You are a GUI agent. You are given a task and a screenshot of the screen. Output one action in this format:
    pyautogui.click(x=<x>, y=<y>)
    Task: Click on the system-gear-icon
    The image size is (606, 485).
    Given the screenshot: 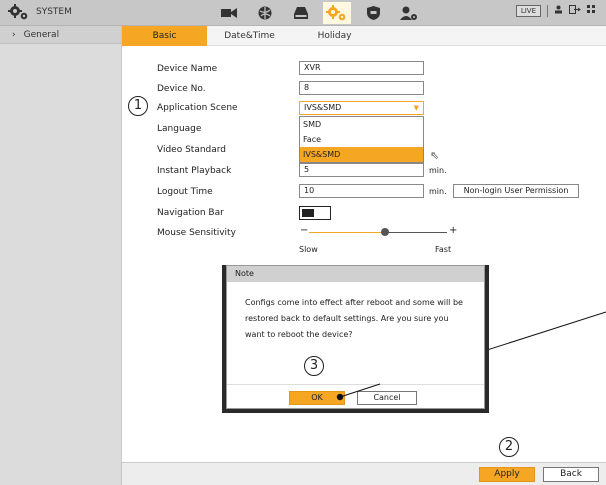 What is the action you would take?
    pyautogui.click(x=19, y=12)
    